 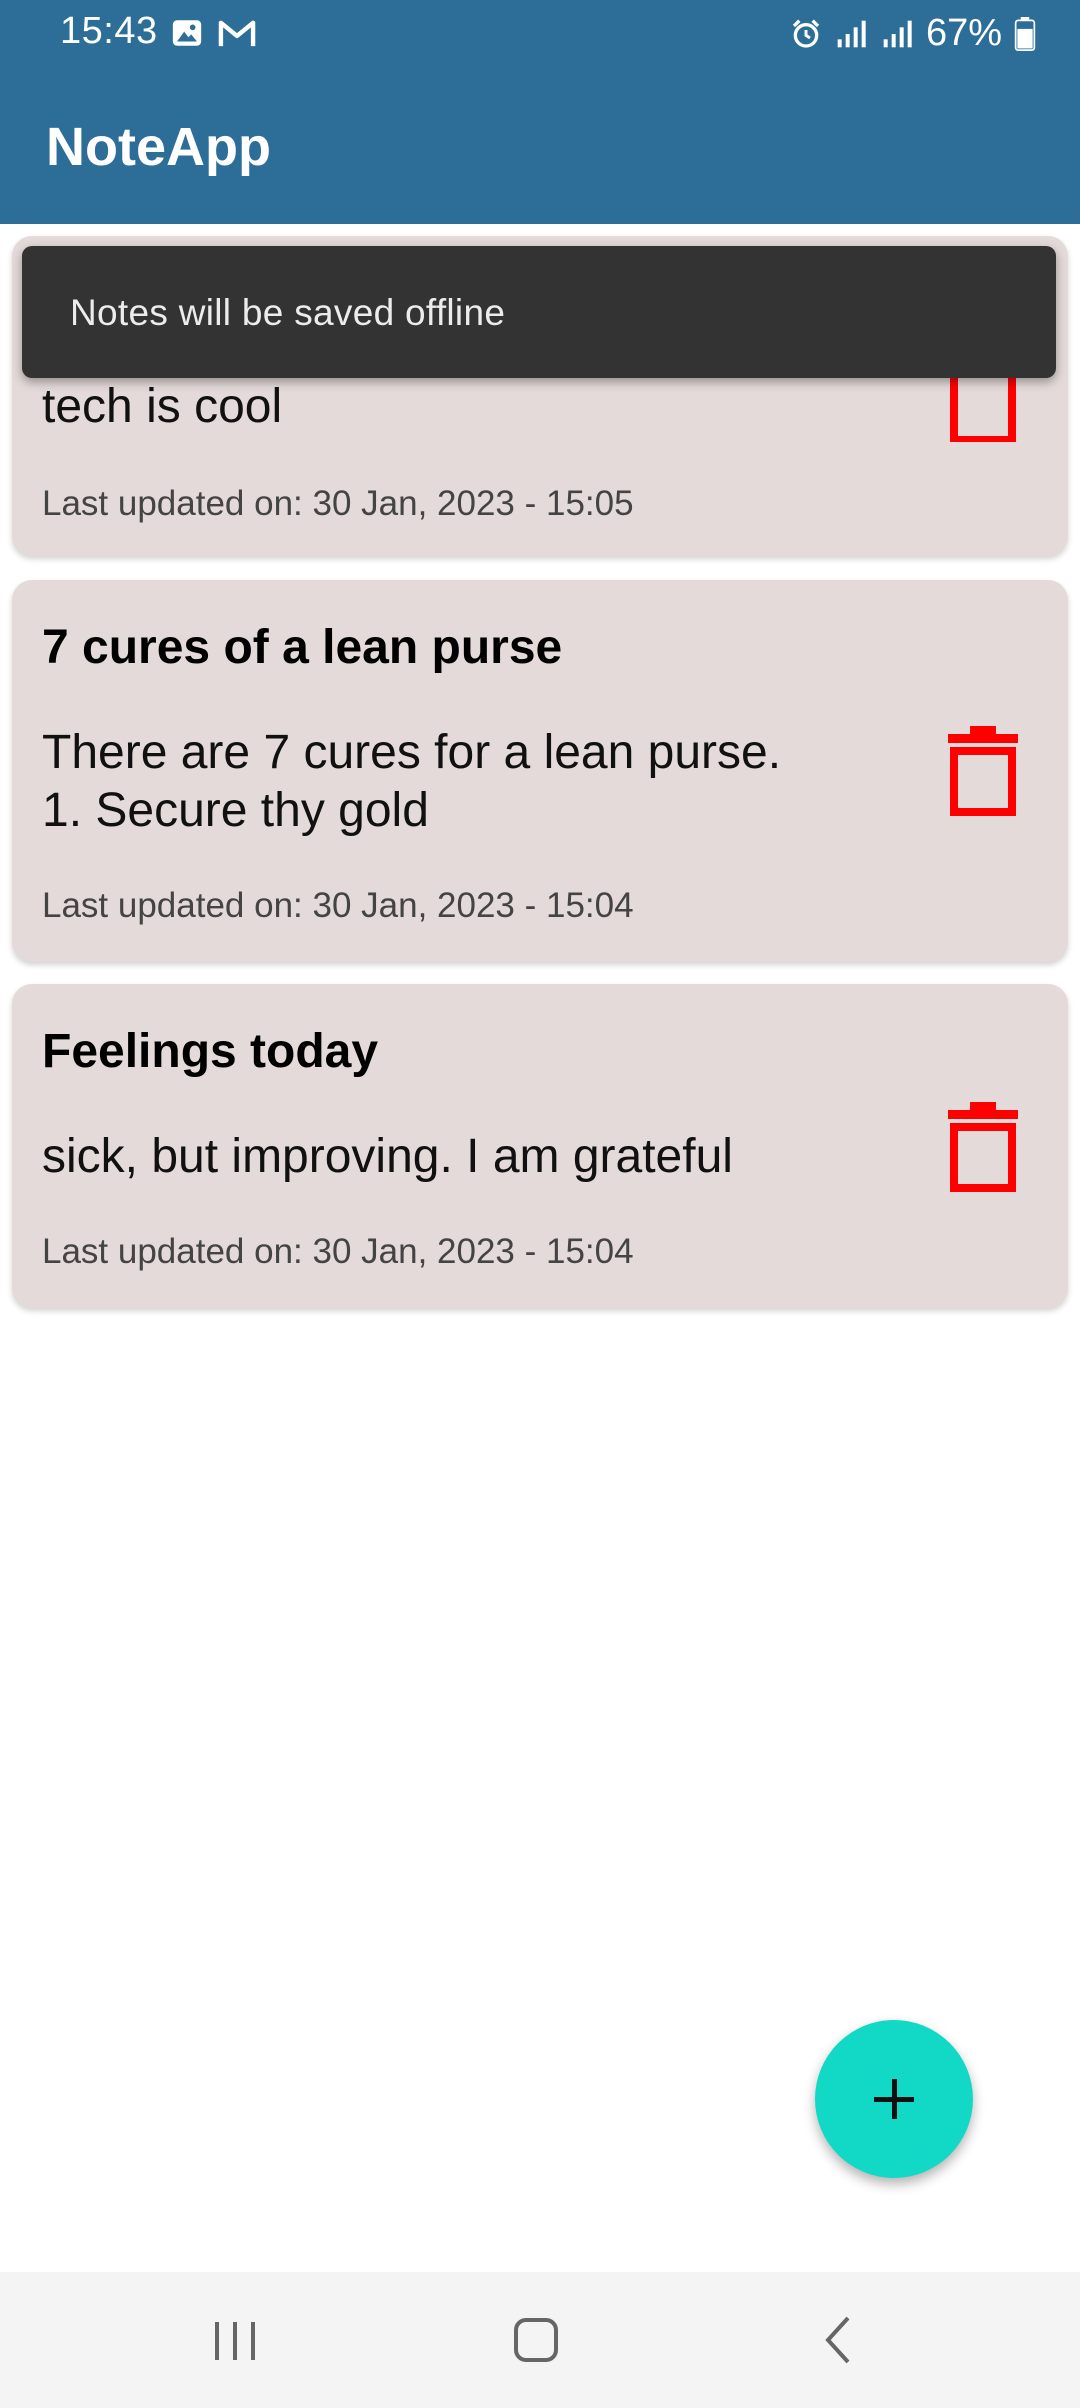 What do you see at coordinates (235, 810) in the screenshot?
I see `note-body-line: 1. Secure thy gold` at bounding box center [235, 810].